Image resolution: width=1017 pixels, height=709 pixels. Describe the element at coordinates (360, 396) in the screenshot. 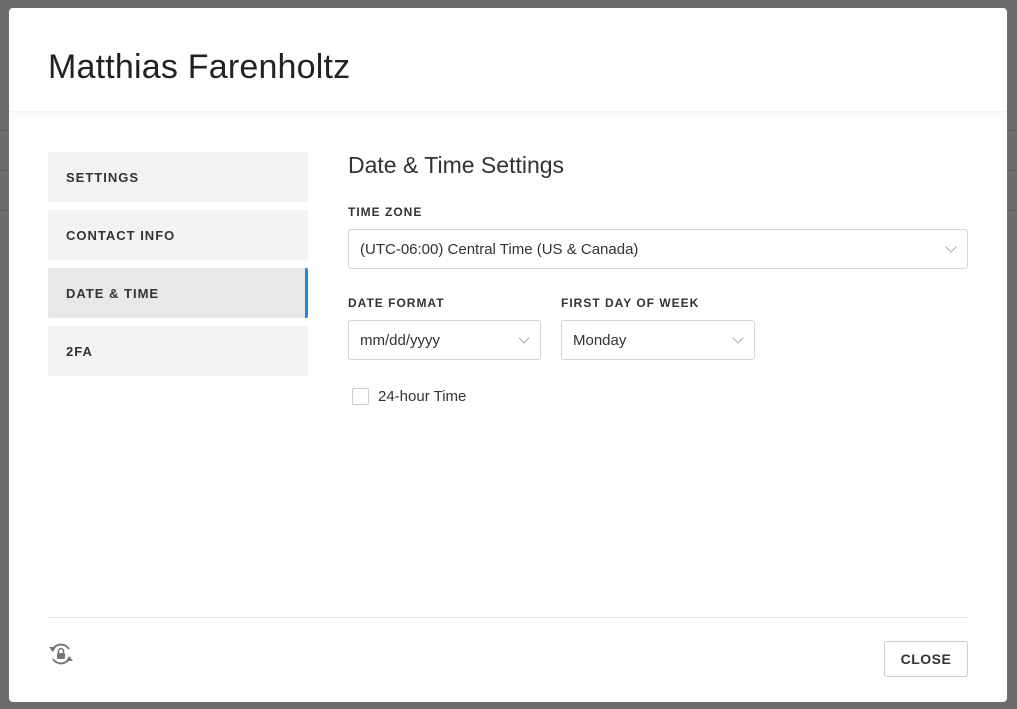

I see `24-hour-time-checkbox` at that location.